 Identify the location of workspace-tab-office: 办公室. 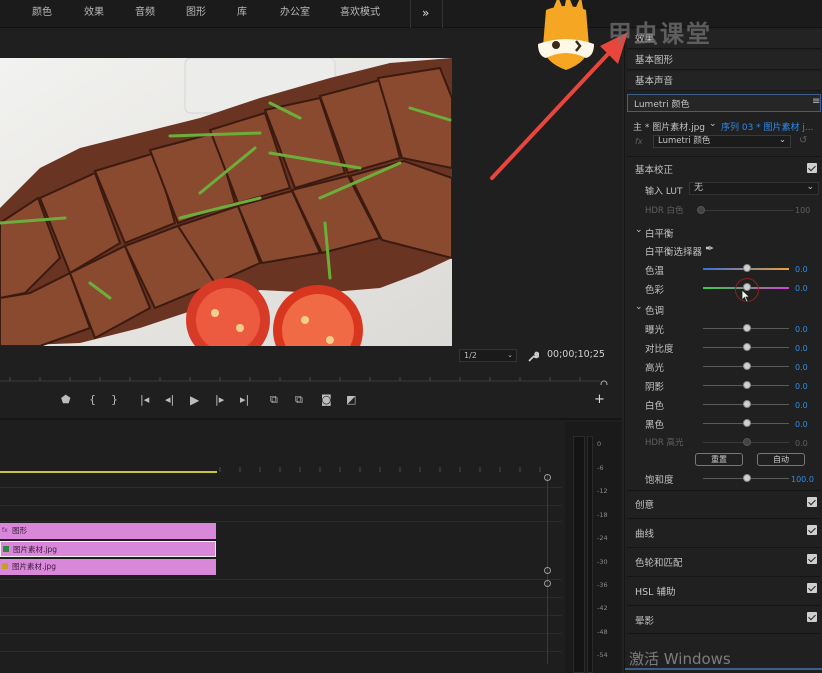
(295, 14).